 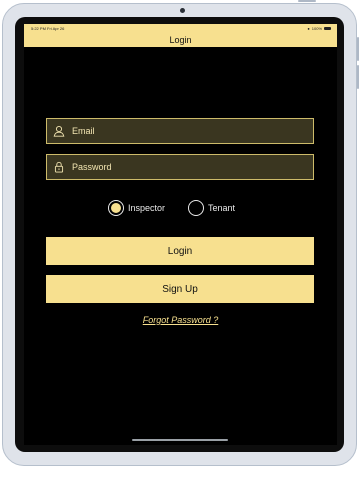 I want to click on power-button, so click(x=307, y=1).